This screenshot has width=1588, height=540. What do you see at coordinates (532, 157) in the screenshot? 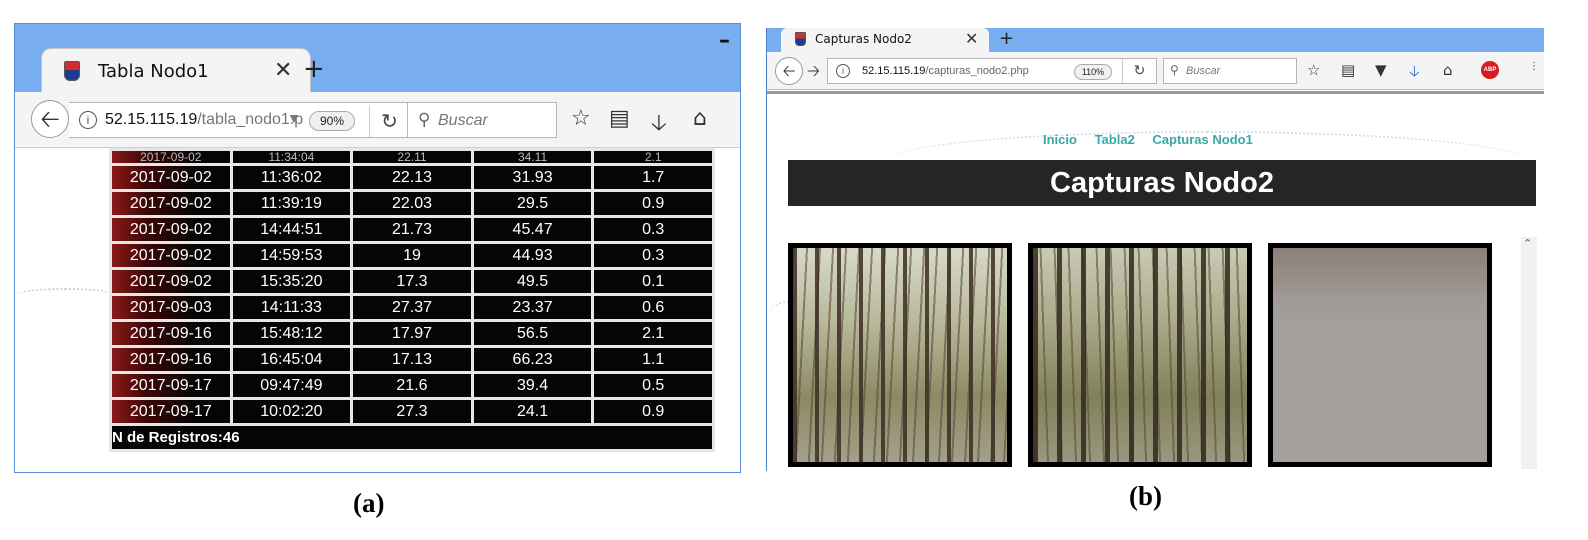
I see `table-cell: 34.11` at bounding box center [532, 157].